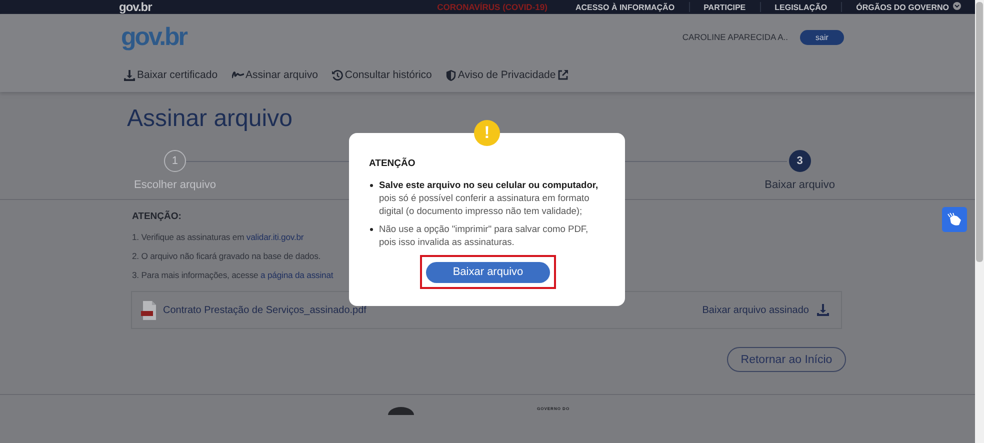 The height and width of the screenshot is (443, 984). Describe the element at coordinates (233, 276) in the screenshot. I see `notice-item: 3. Para mais informações, acesse a página da assinat` at that location.